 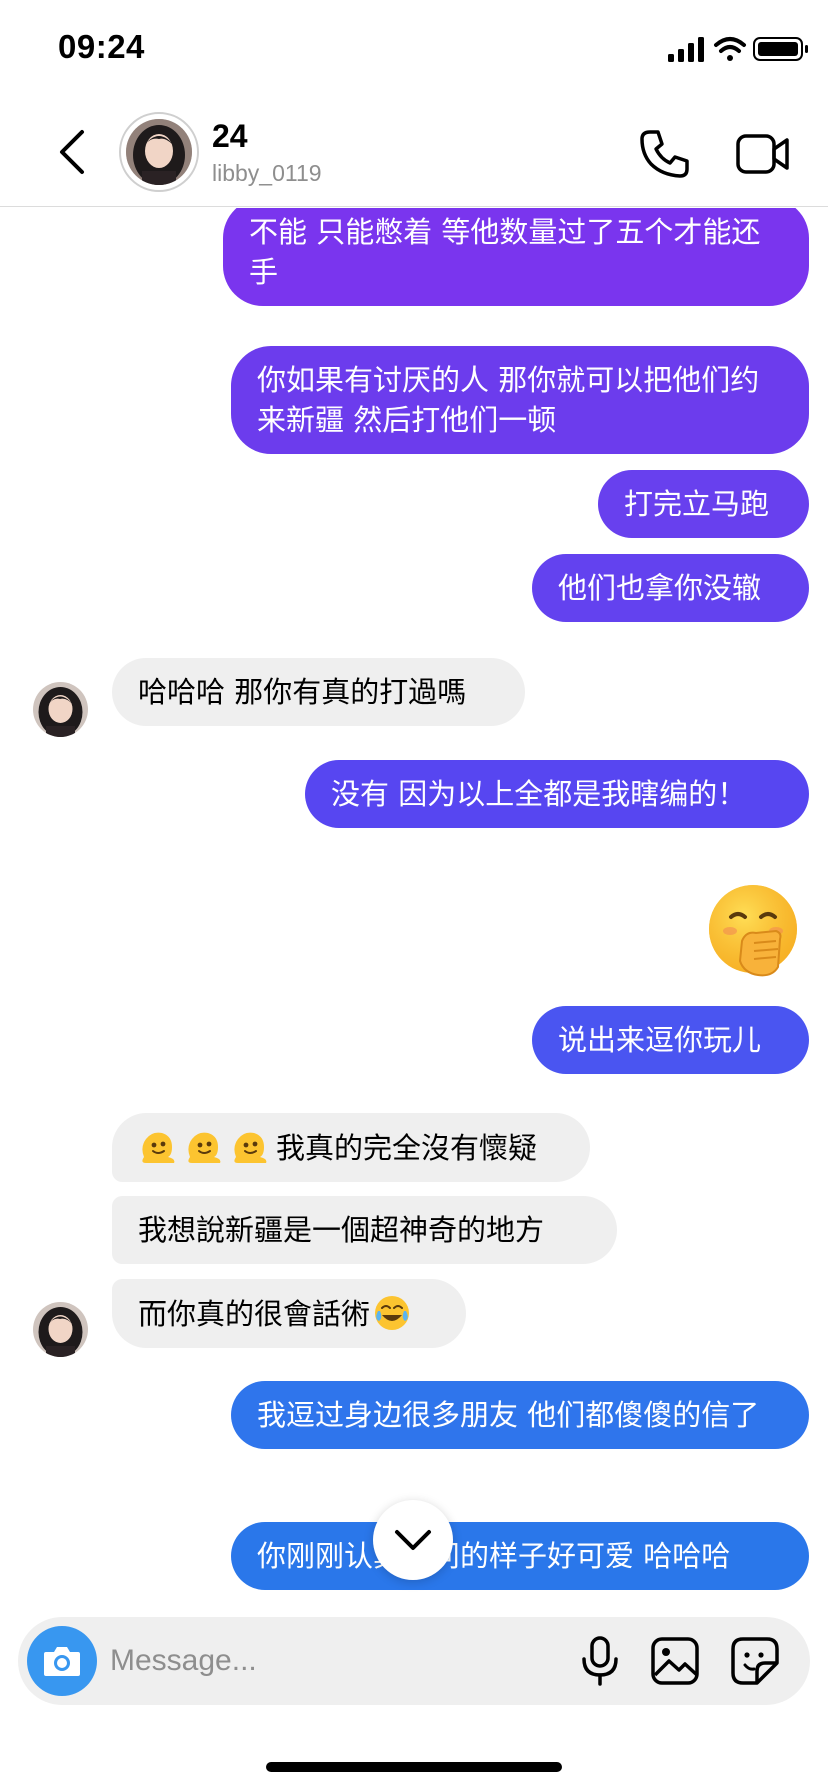 What do you see at coordinates (686, 49) in the screenshot?
I see `cellular-signal-icon` at bounding box center [686, 49].